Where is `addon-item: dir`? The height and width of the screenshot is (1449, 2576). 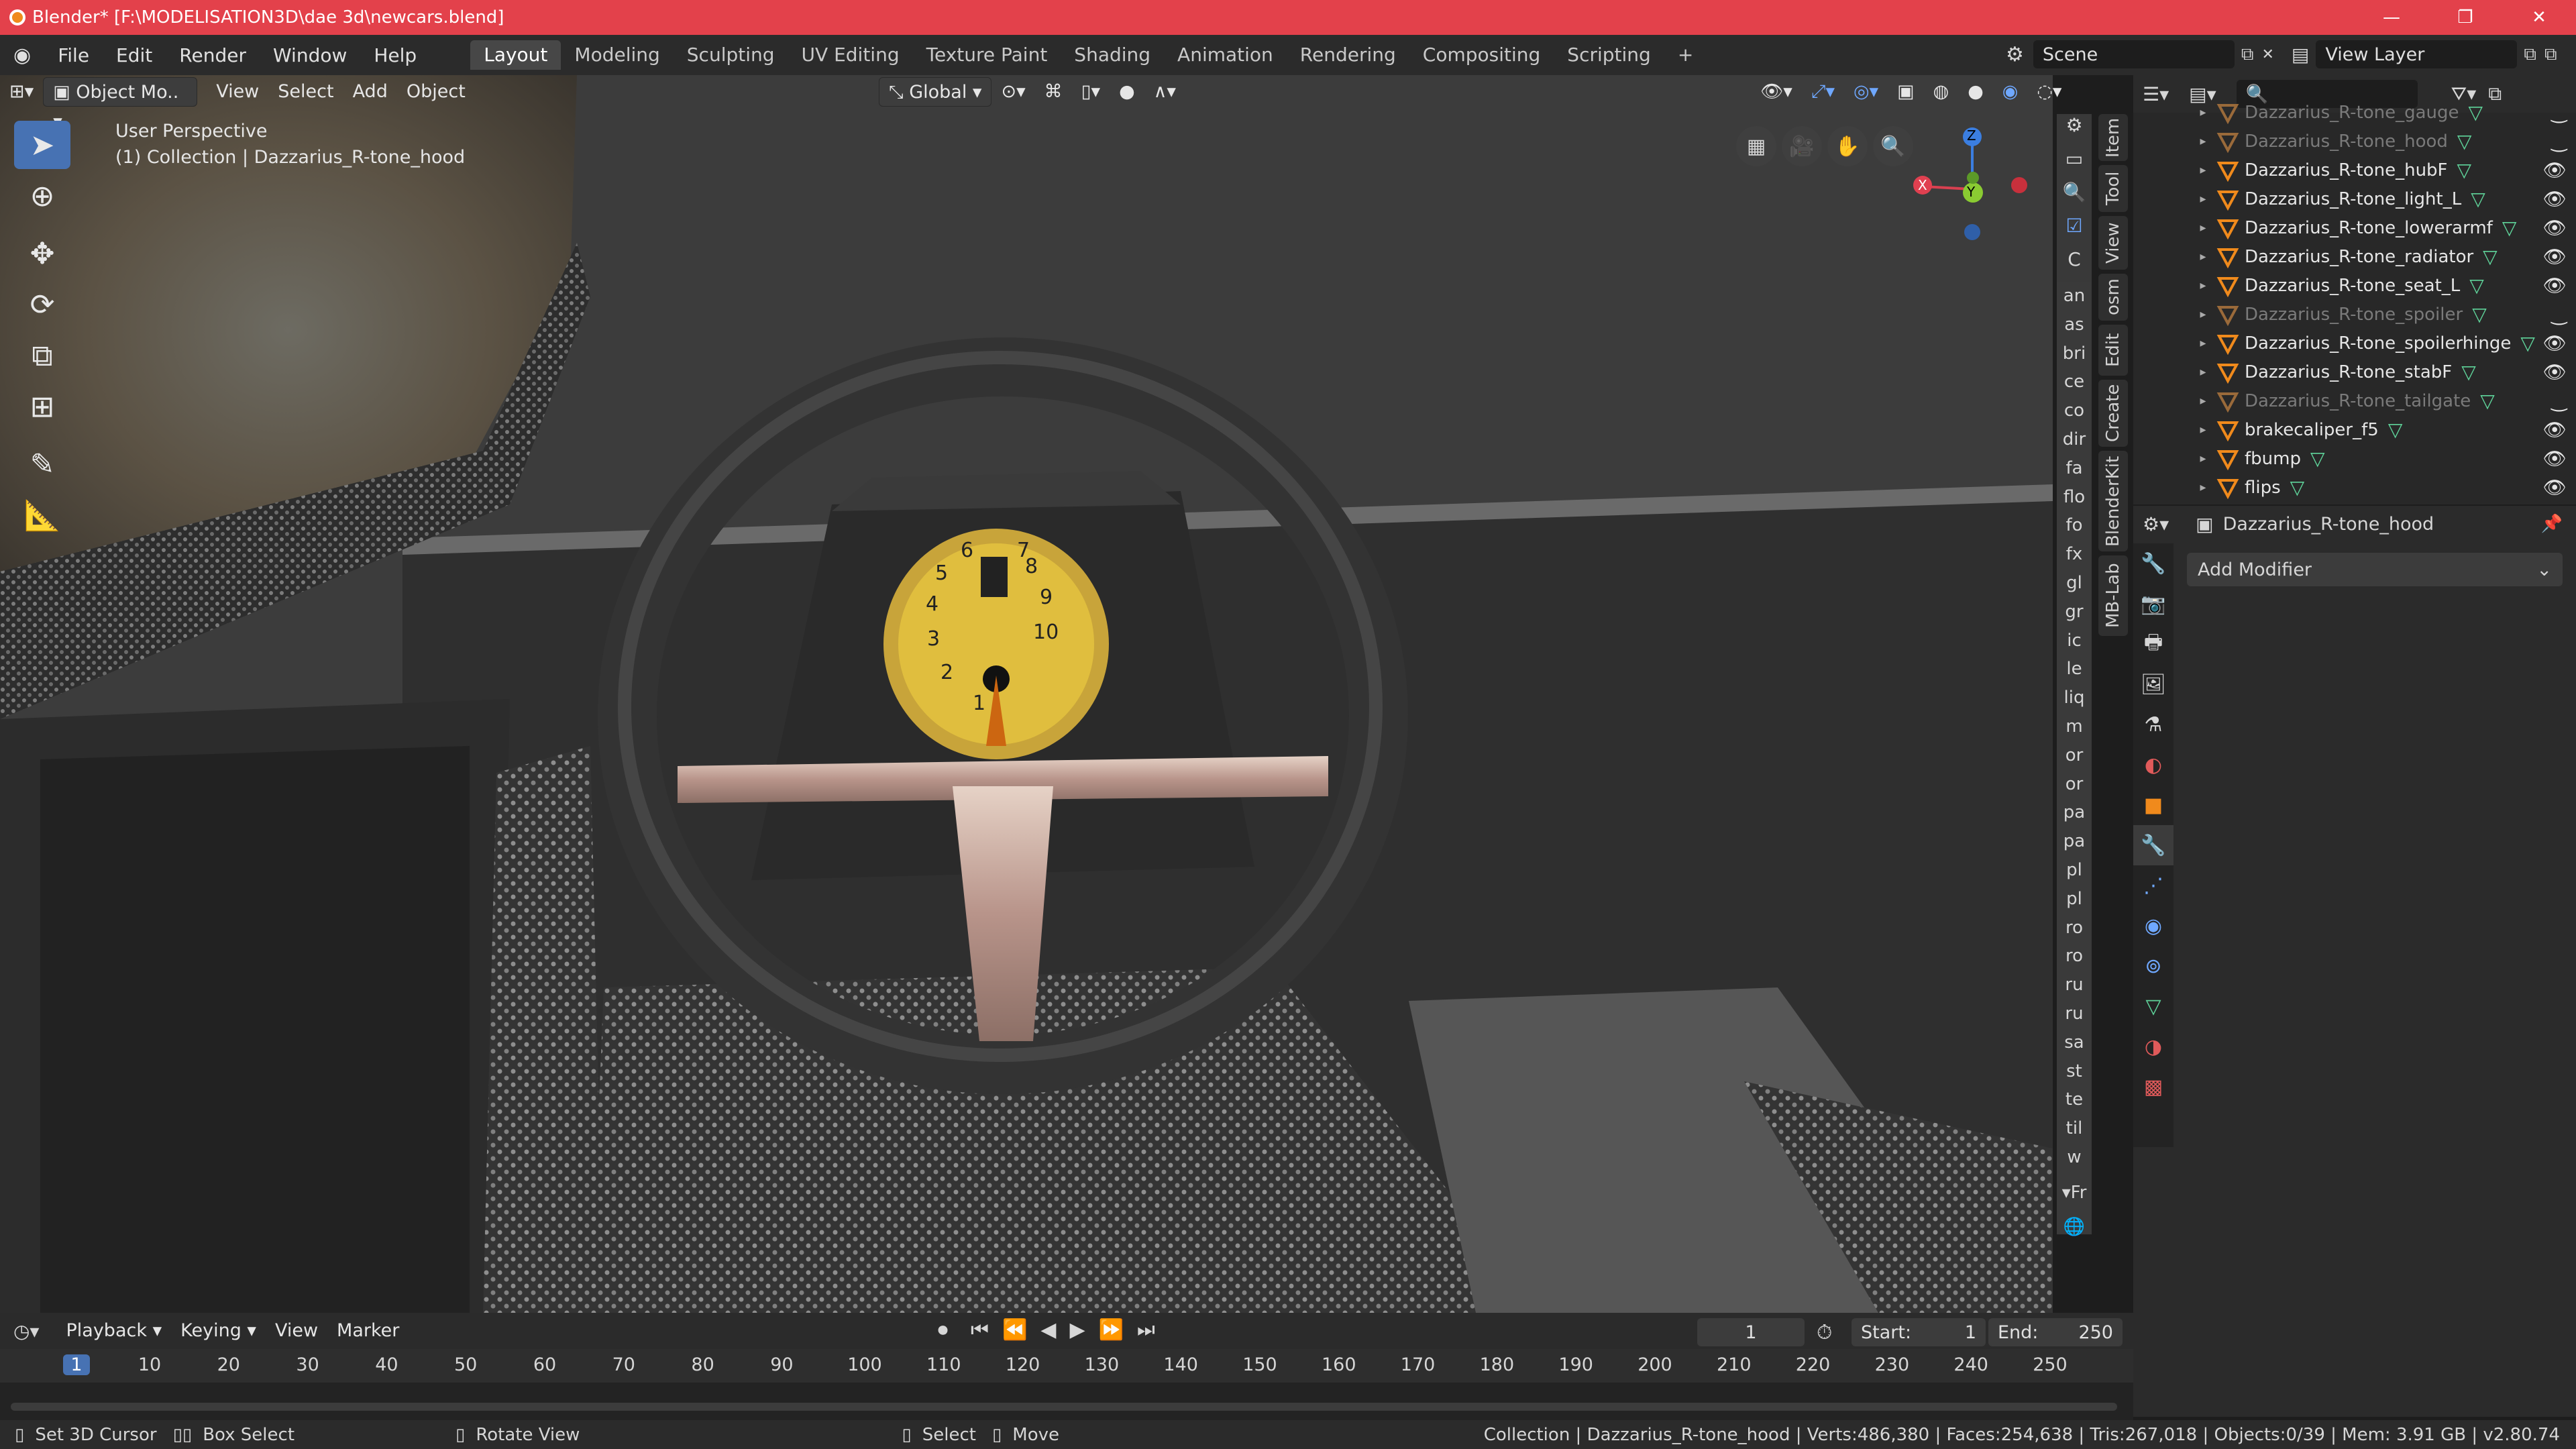 addon-item: dir is located at coordinates (2074, 439).